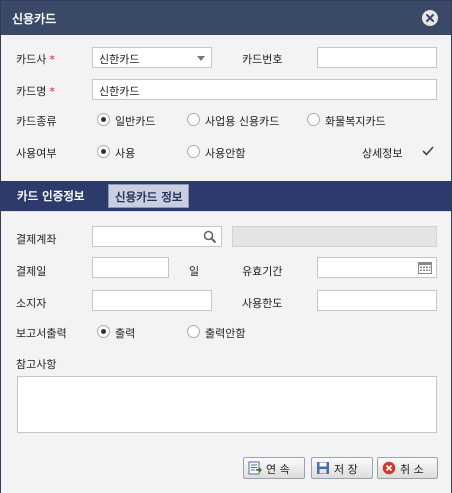  I want to click on save-icon, so click(323, 468).